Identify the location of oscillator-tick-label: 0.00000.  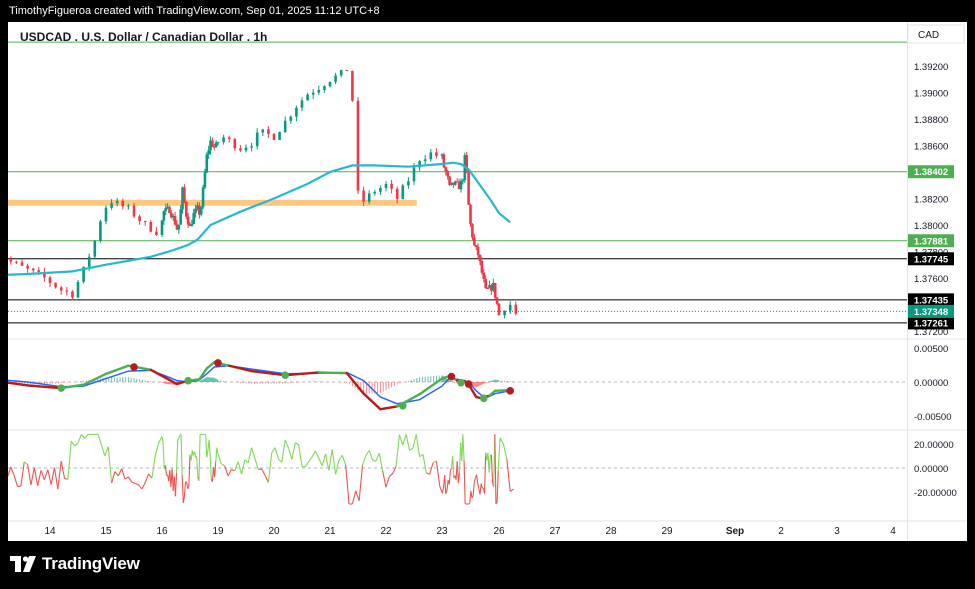
(931, 469).